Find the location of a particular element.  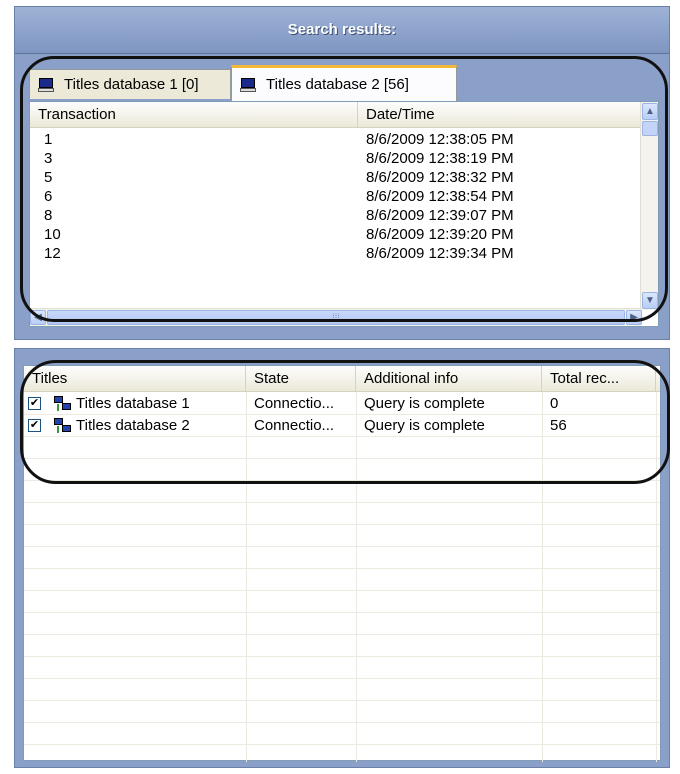

tab-label: Titles database 1 [0] is located at coordinates (131, 84).